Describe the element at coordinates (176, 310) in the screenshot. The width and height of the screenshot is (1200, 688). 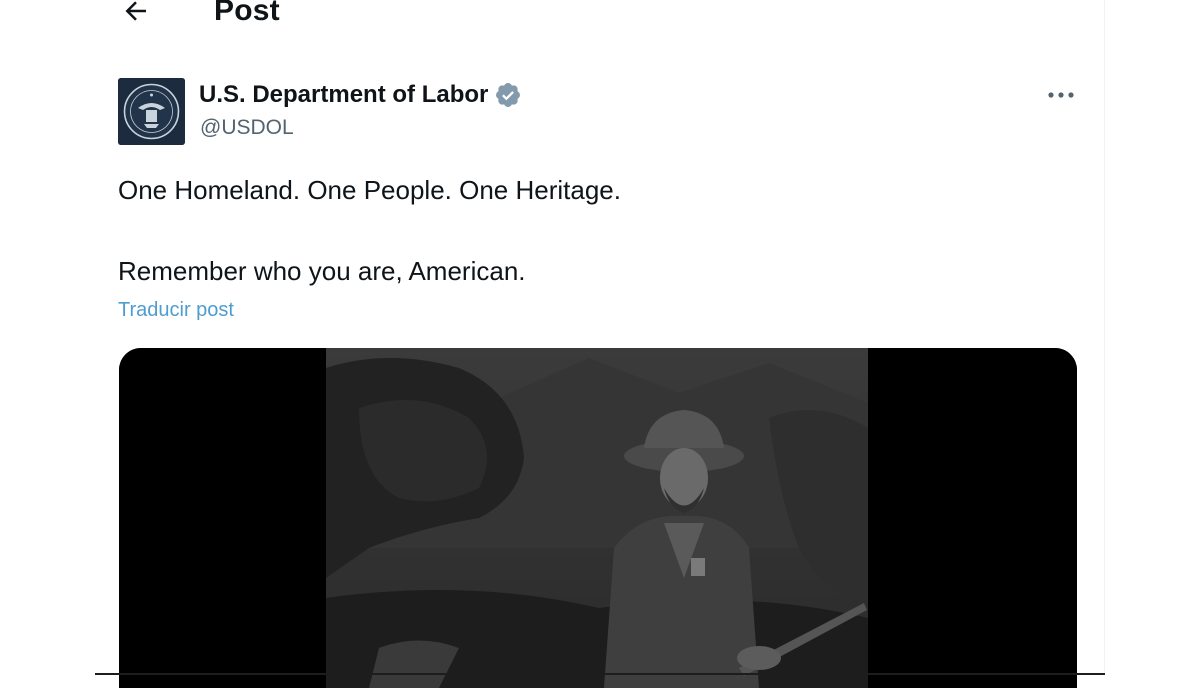
I see `translate-post-link: Traducir post` at that location.